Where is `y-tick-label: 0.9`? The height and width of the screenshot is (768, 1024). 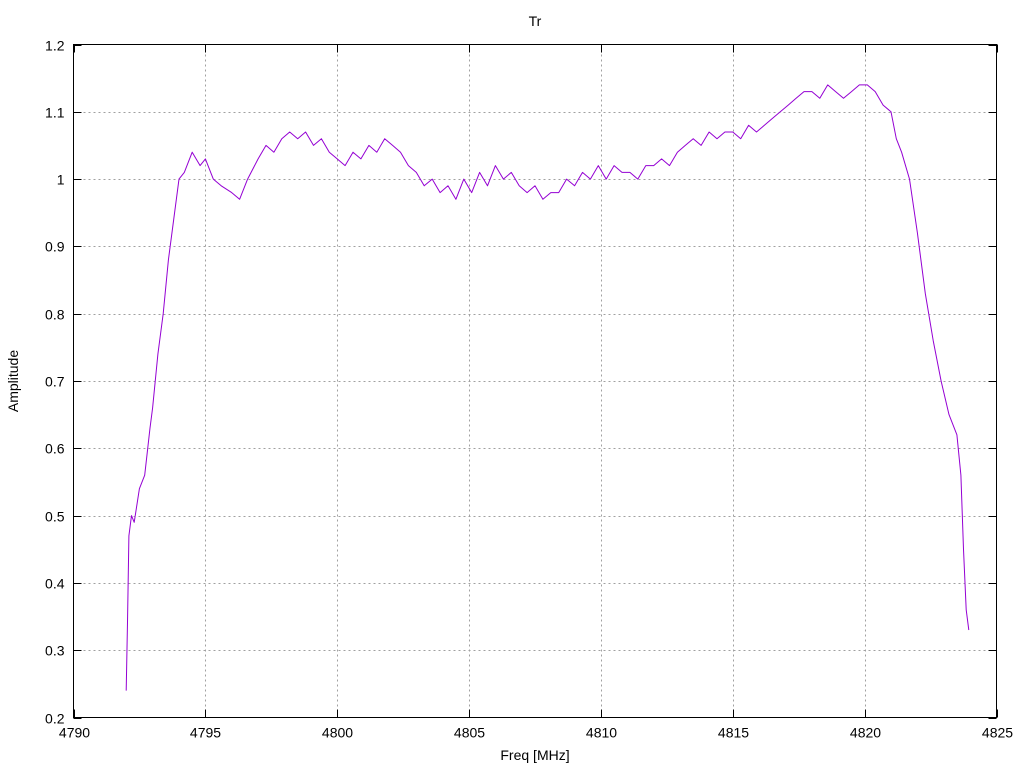 y-tick-label: 0.9 is located at coordinates (55, 247).